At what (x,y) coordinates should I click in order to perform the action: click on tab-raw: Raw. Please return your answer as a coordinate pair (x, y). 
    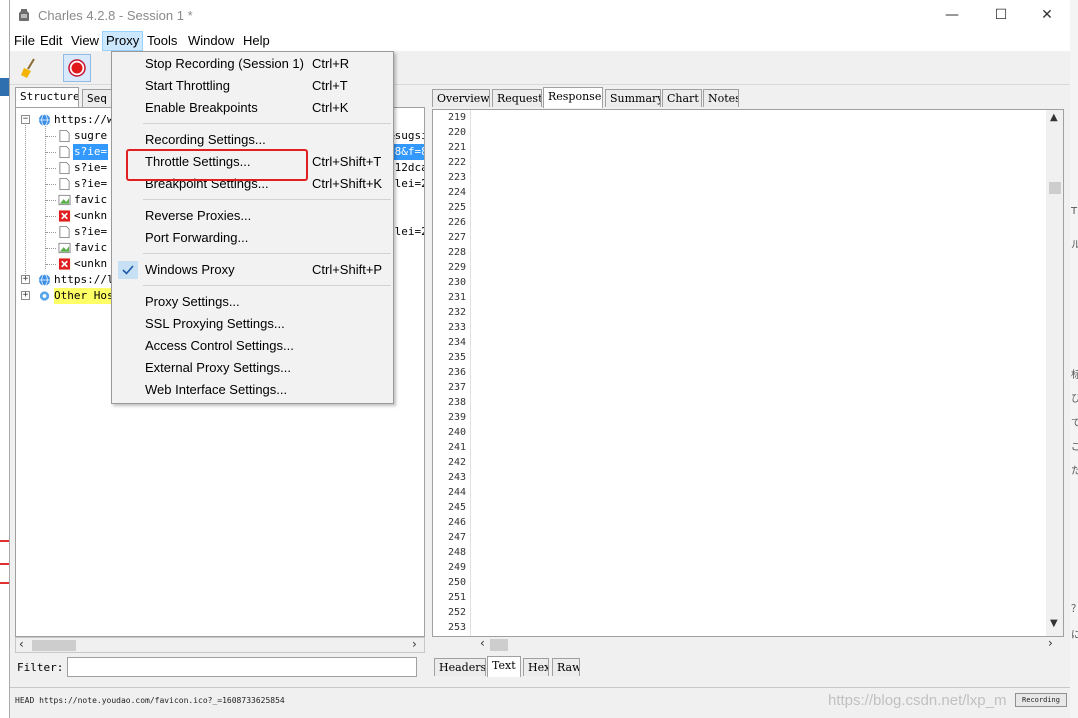
    Looking at the image, I should click on (566, 667).